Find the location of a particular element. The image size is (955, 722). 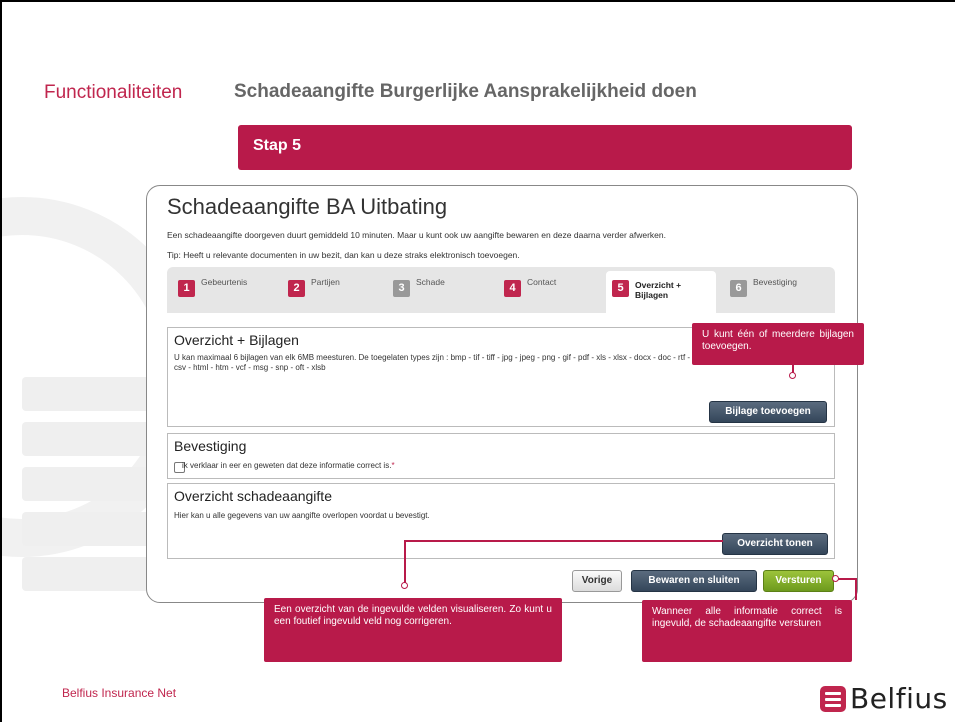

tab-label: Contact is located at coordinates (542, 282).